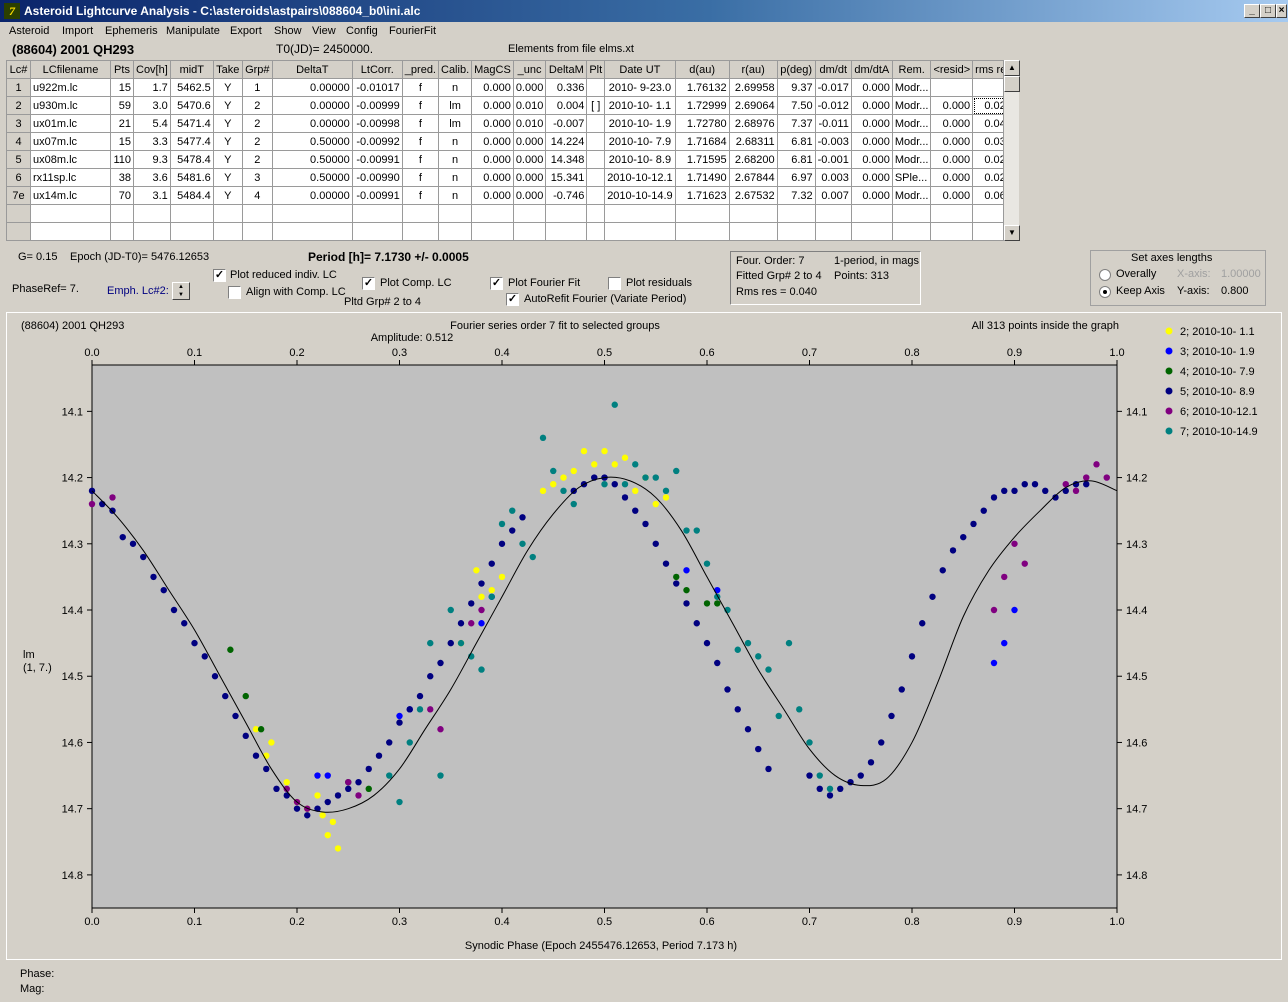 Image resolution: width=1288 pixels, height=1002 pixels. What do you see at coordinates (566, 159) in the screenshot?
I see `table-cell: 14.348` at bounding box center [566, 159].